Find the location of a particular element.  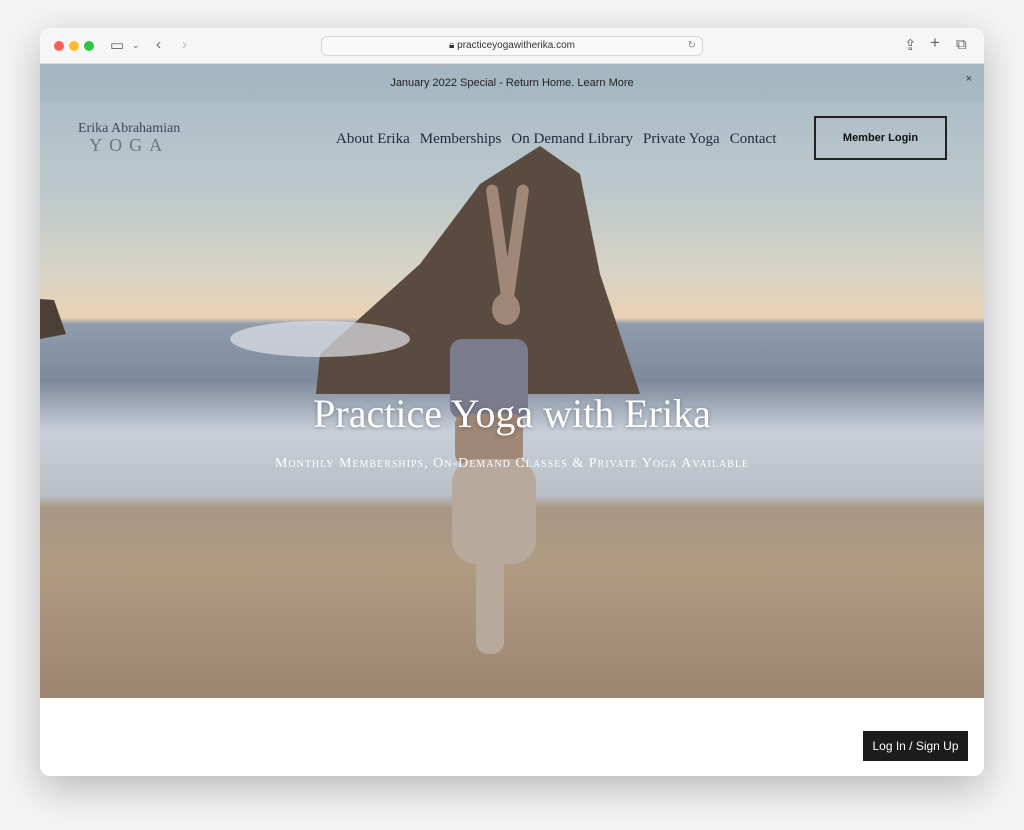

close-window-button is located at coordinates (59, 46).